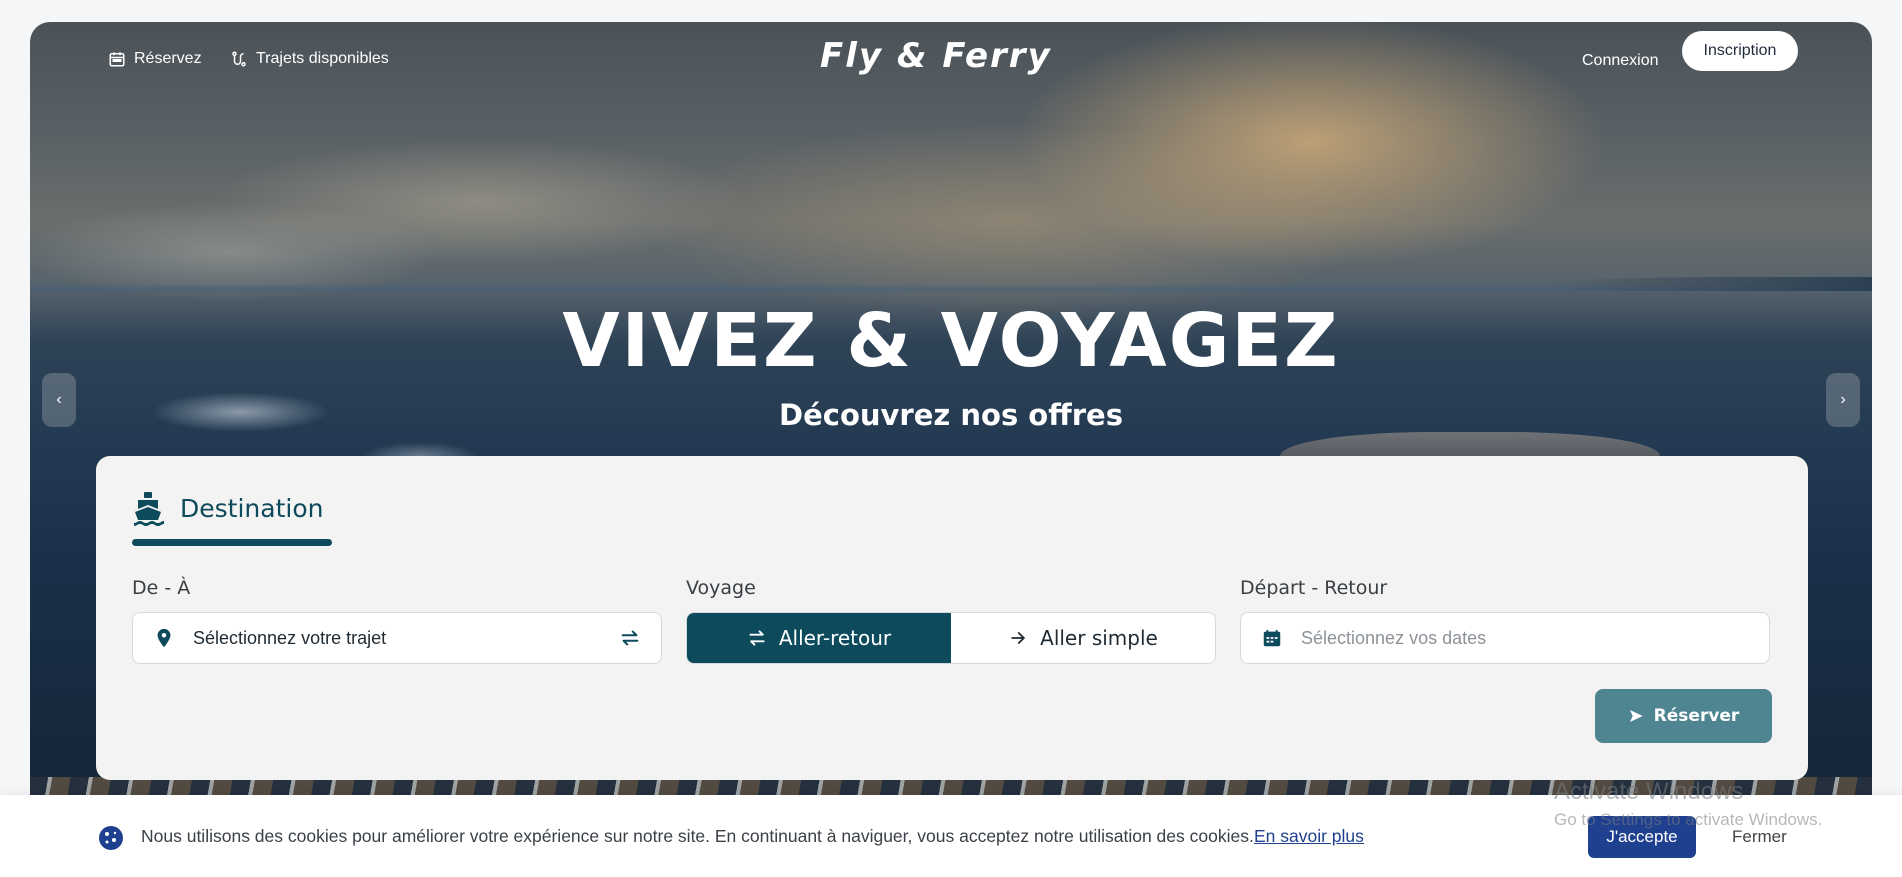 The height and width of the screenshot is (877, 1902). I want to click on ship-icon, so click(149, 509).